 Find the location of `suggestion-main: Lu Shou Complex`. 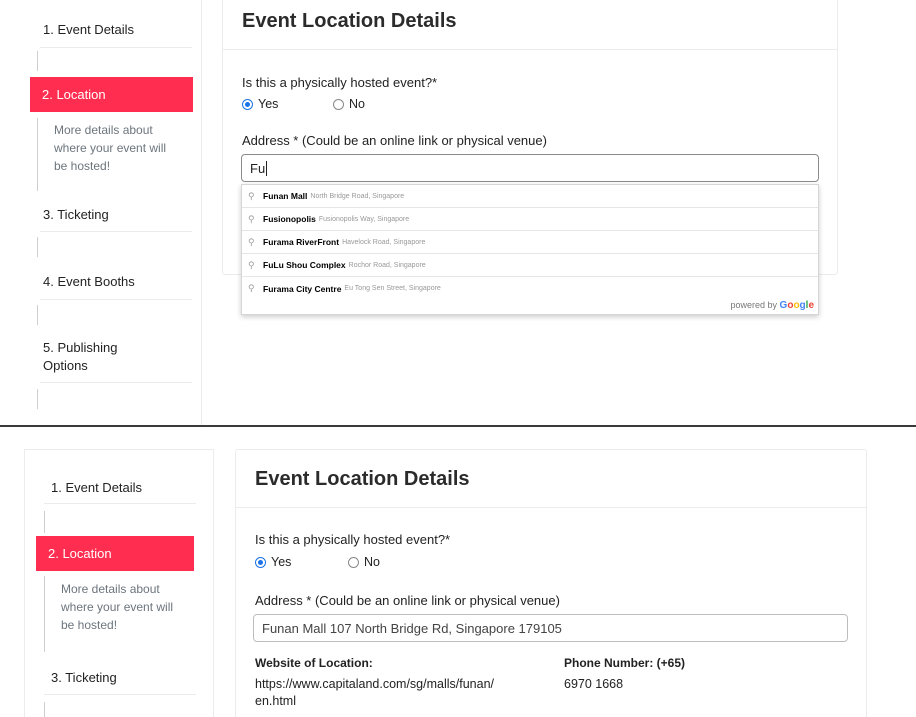

suggestion-main: Lu Shou Complex is located at coordinates (309, 265).